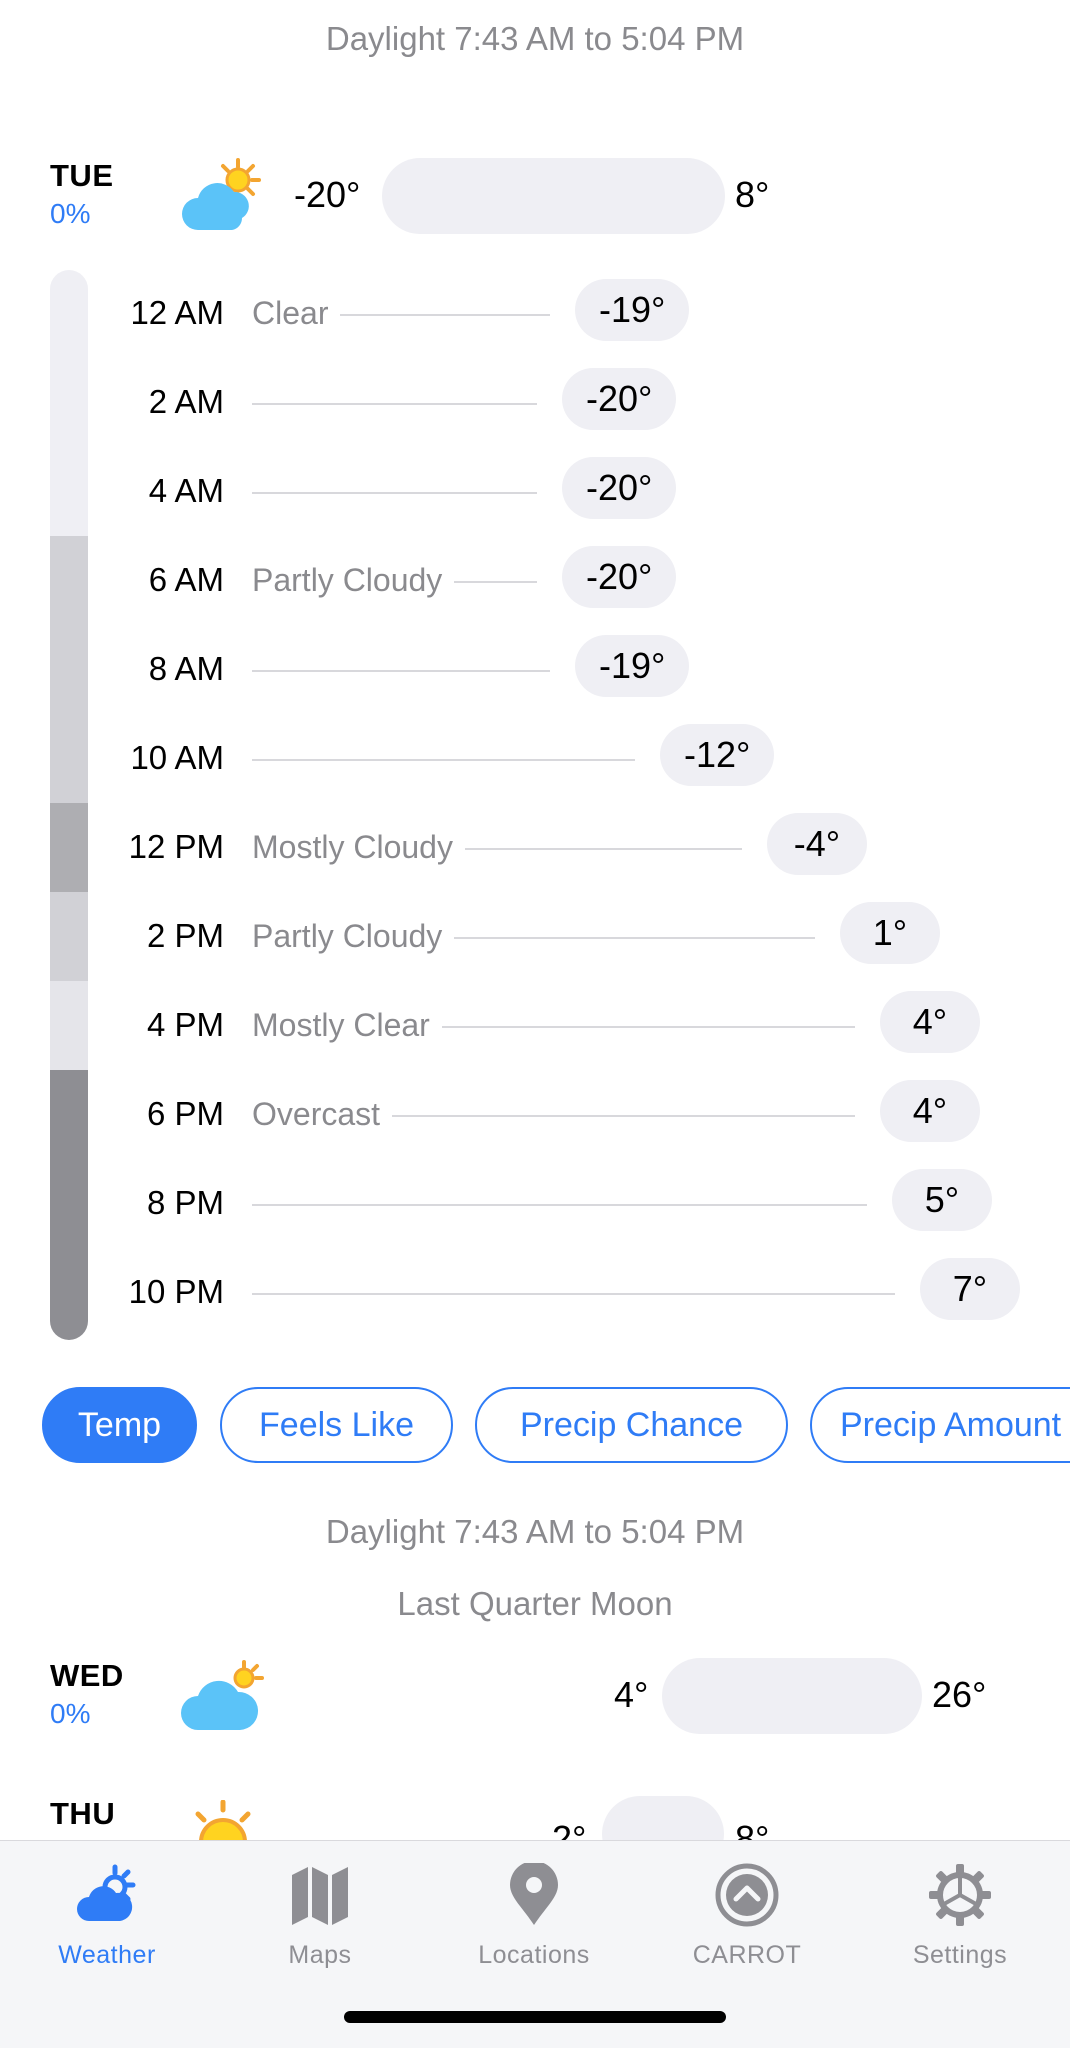 The height and width of the screenshot is (2048, 1070). I want to click on hour-row: 10 AM -12°, so click(535, 759).